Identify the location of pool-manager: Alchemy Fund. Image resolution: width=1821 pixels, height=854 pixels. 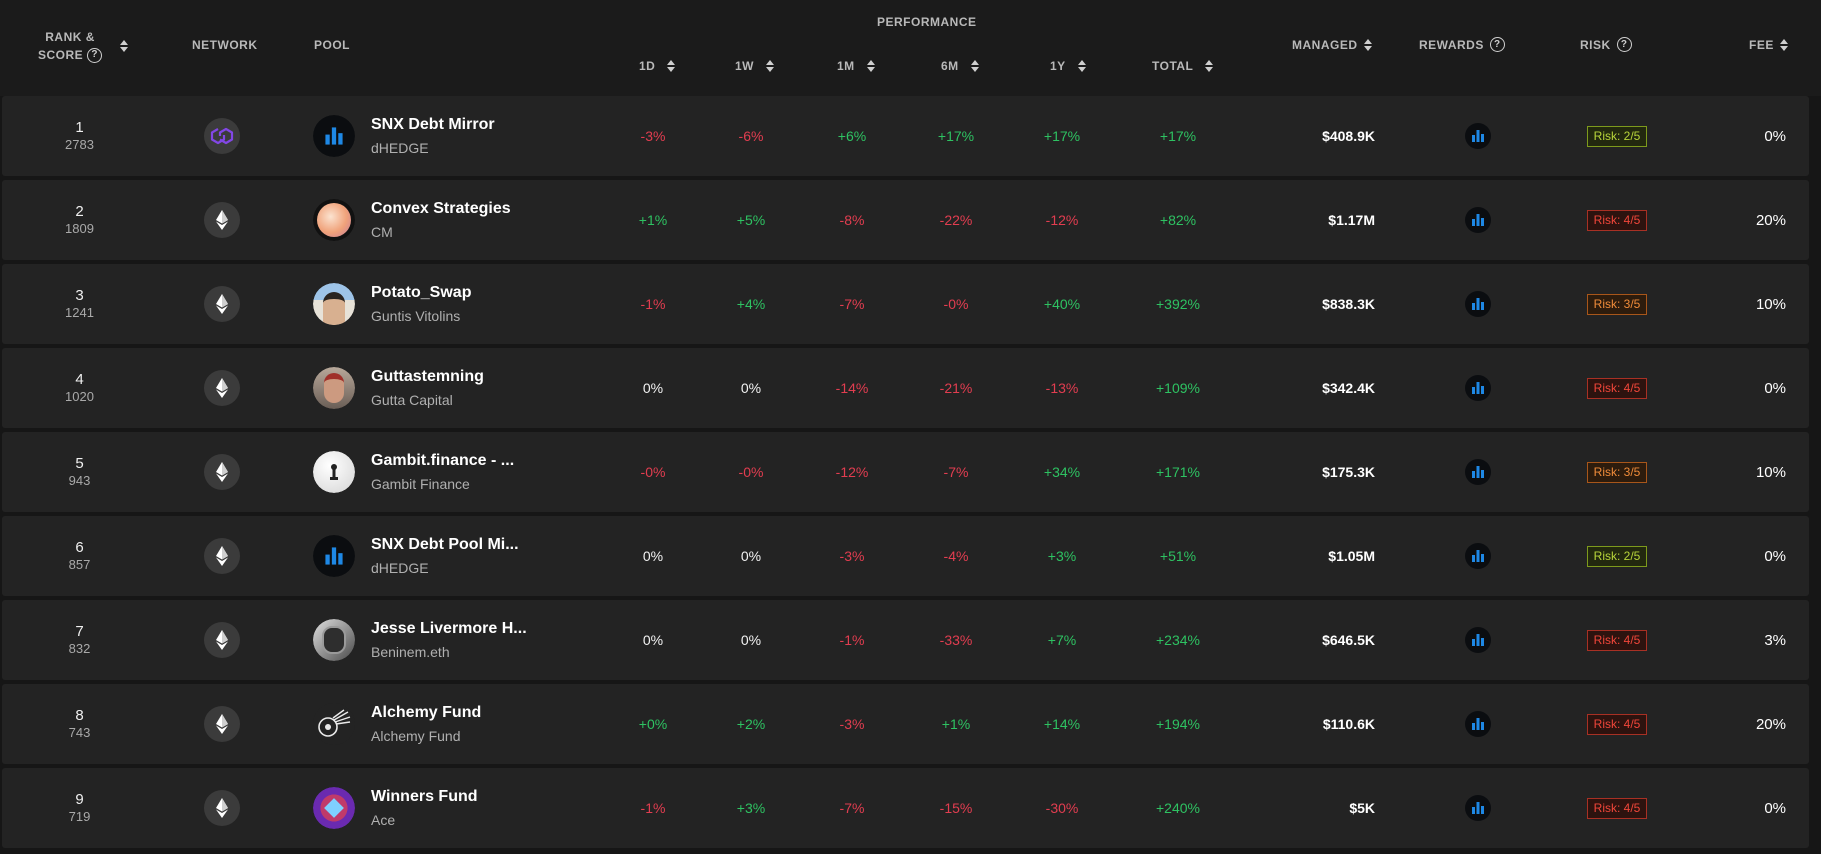
(426, 736).